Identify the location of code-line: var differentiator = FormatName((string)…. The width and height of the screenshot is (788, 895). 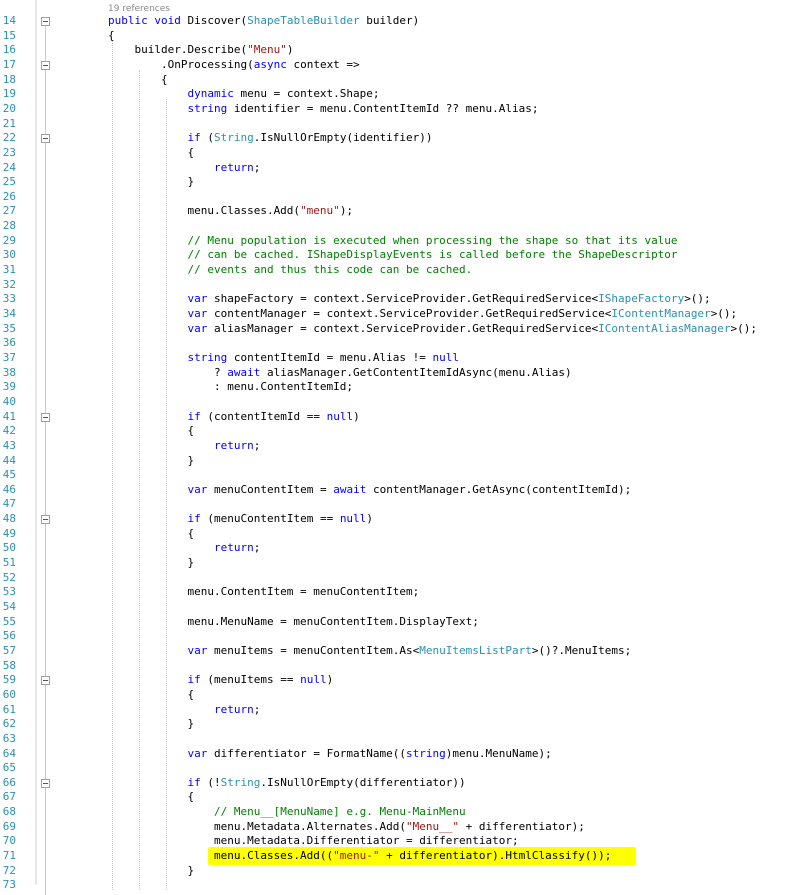
(329, 754).